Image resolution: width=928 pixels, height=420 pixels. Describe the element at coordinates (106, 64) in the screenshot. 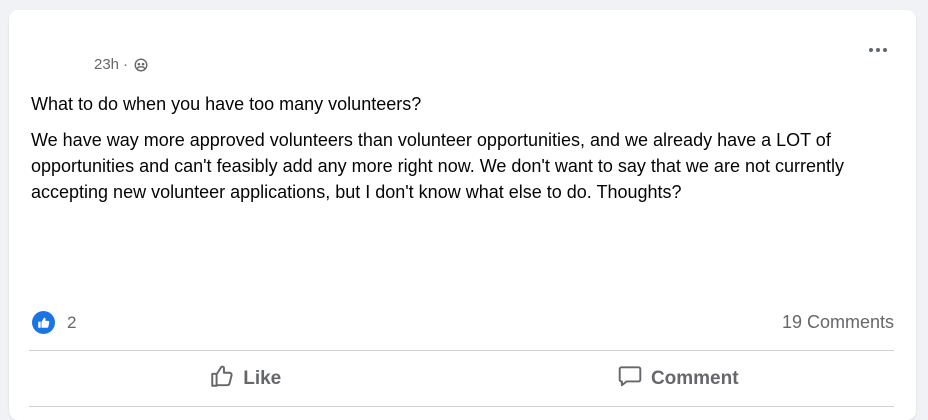

I see `post-timestamp: 23h` at that location.